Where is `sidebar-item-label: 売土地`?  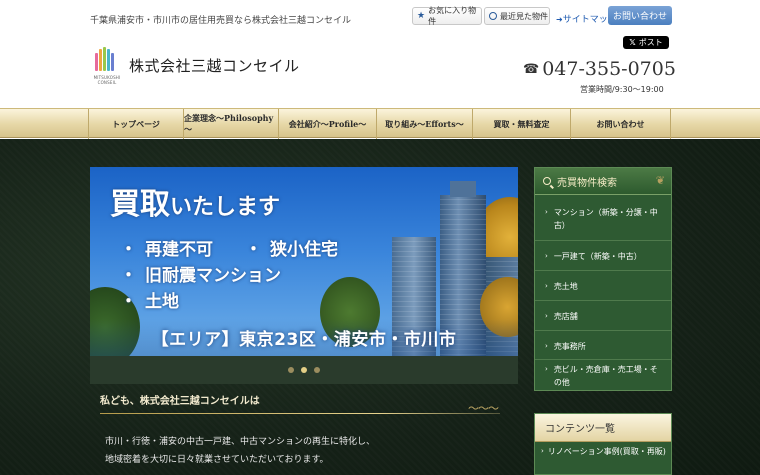 sidebar-item-label: 売土地 is located at coordinates (565, 286).